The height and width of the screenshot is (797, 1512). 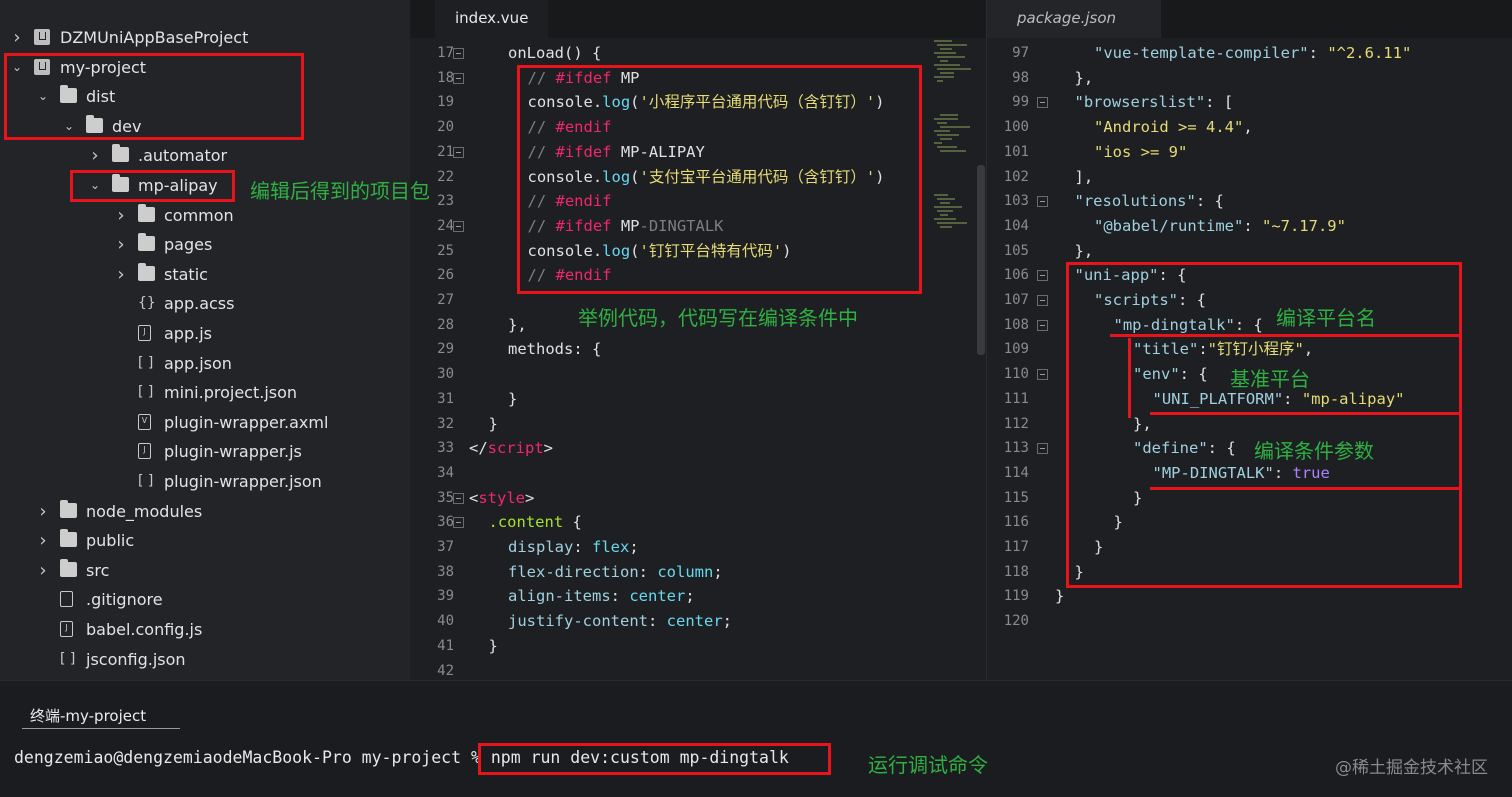 What do you see at coordinates (1247, 152) in the screenshot?
I see `code-line: 101 "ios >= 9"` at bounding box center [1247, 152].